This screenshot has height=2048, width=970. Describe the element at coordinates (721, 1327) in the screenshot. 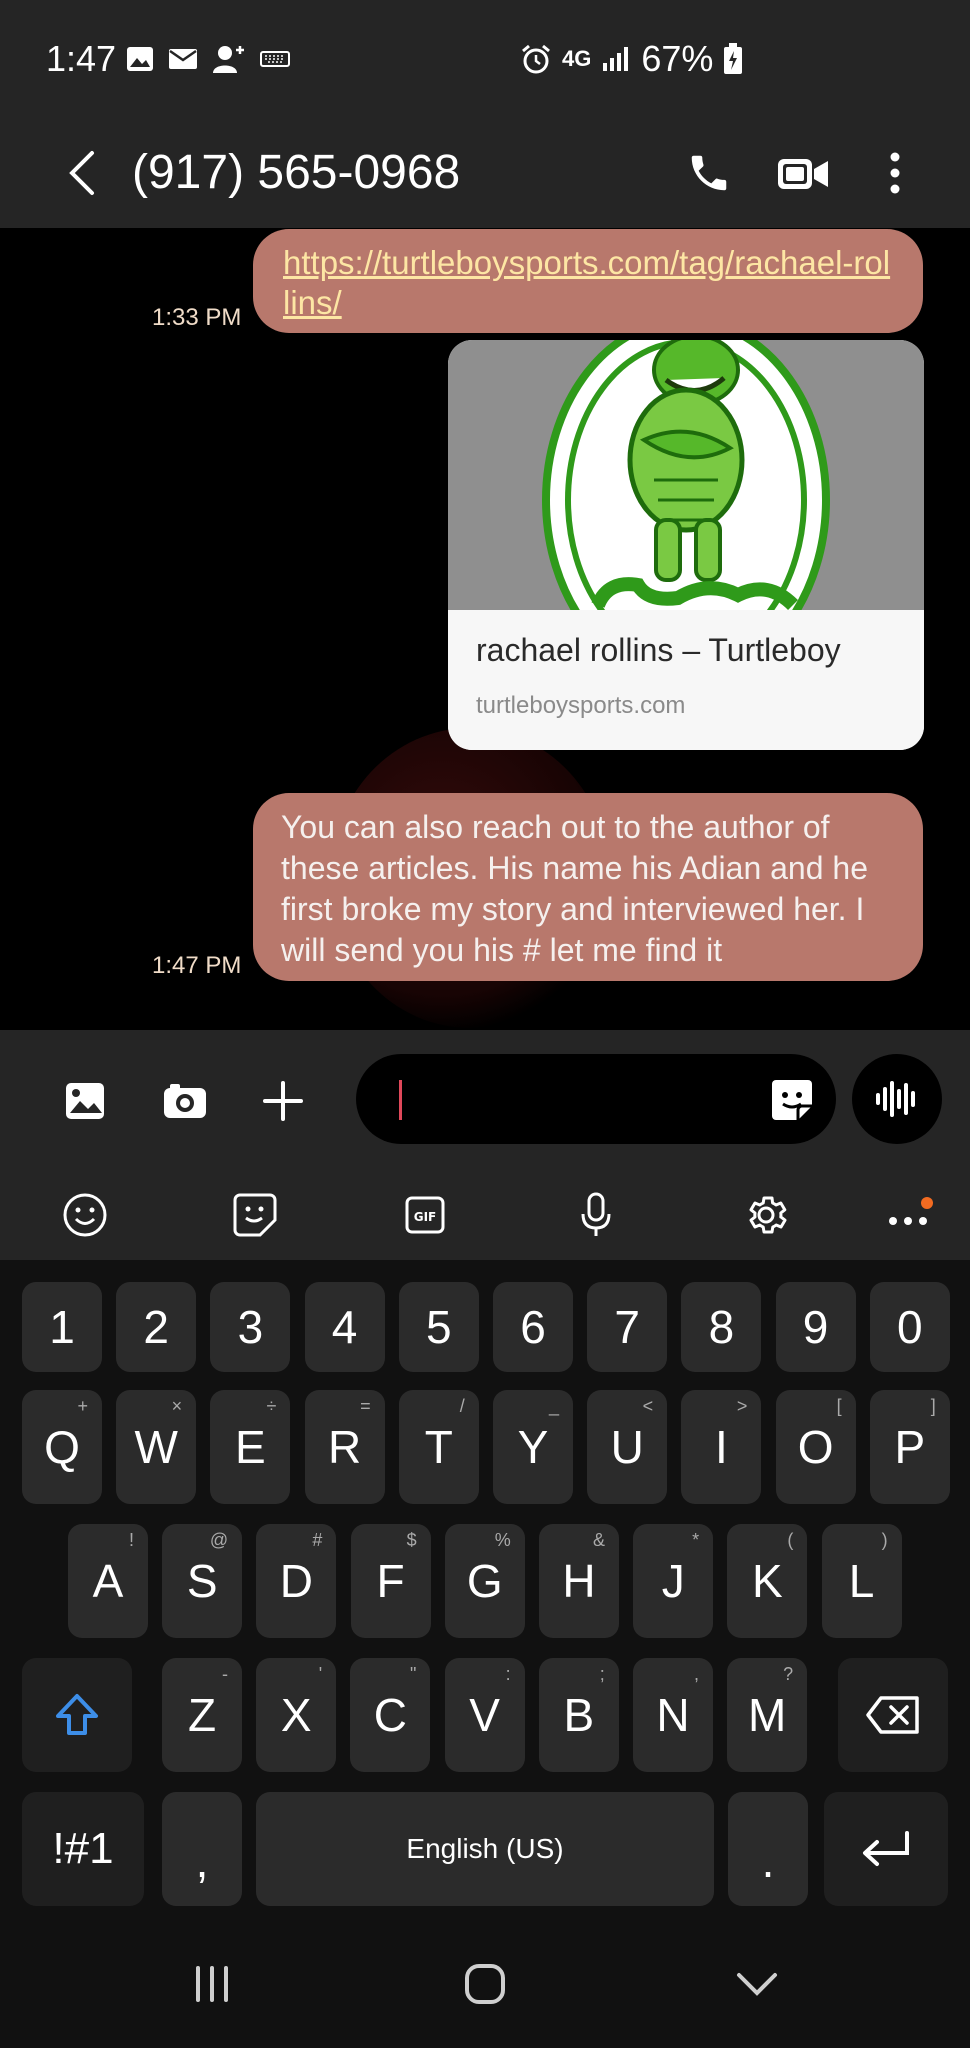

I see `number-key-8: 8` at that location.